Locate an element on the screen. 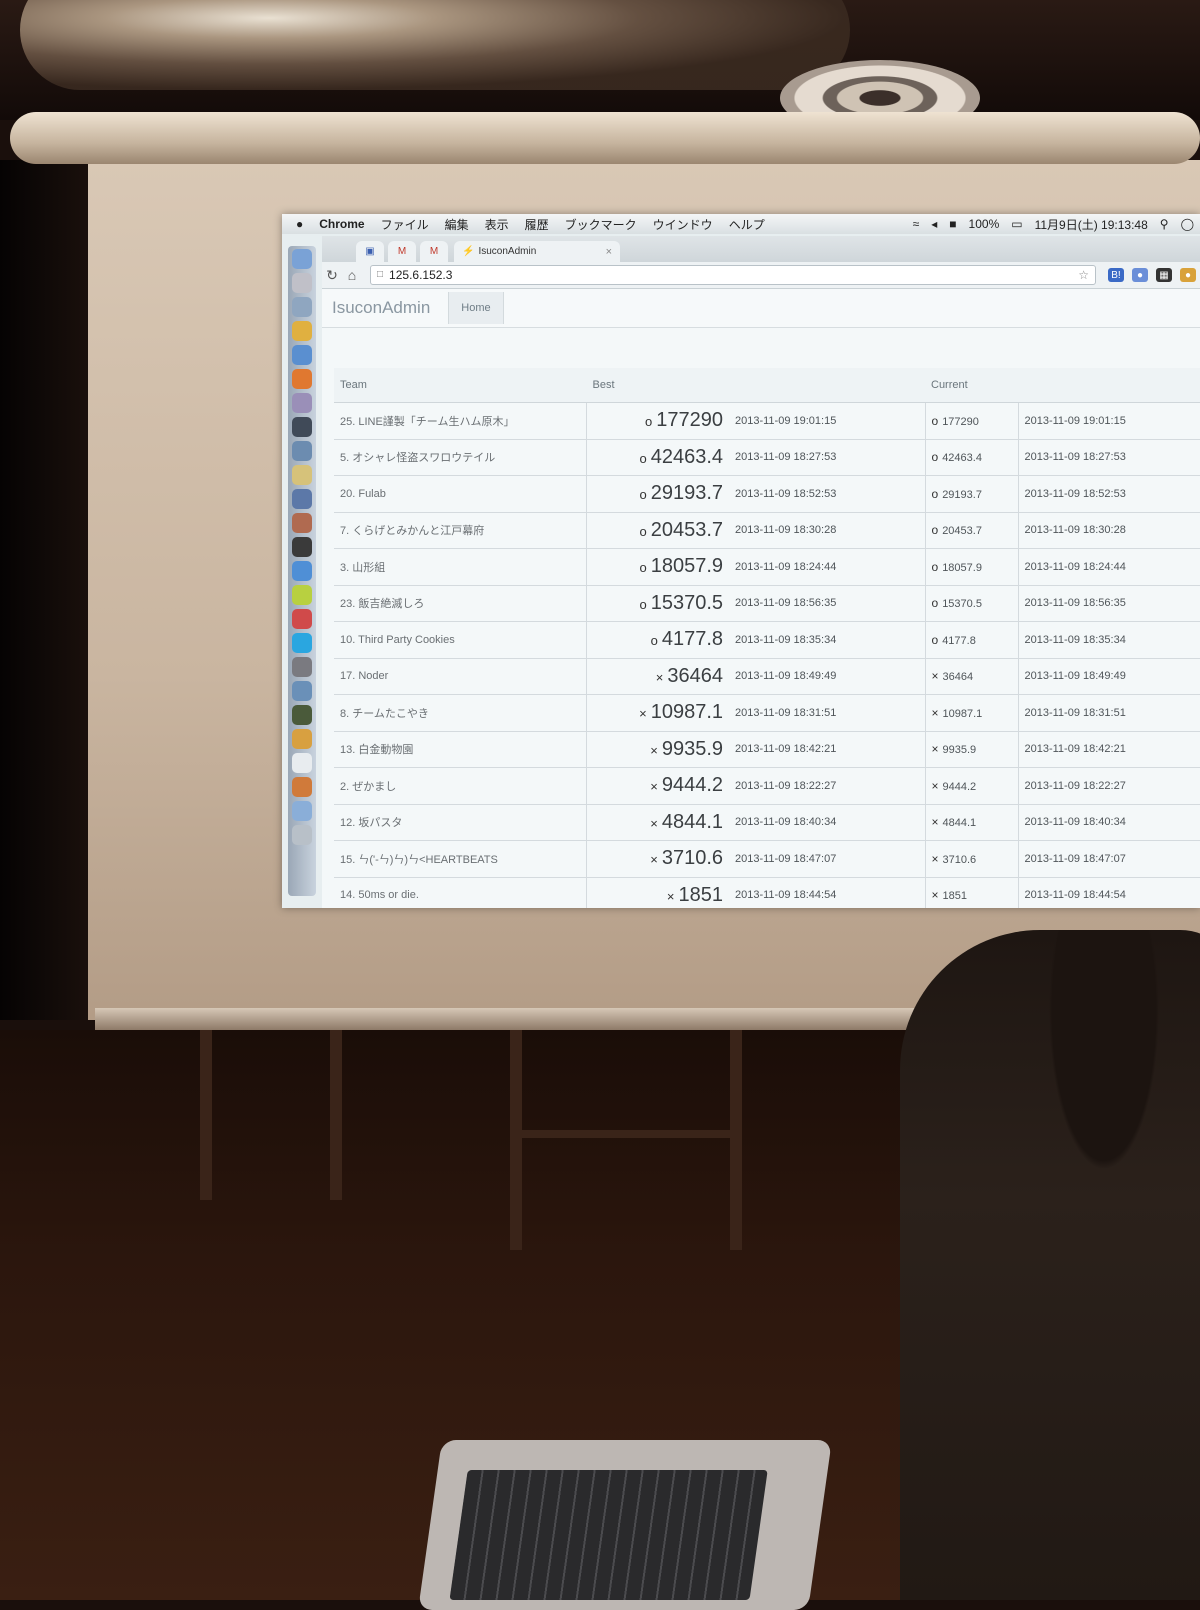  team-name: 5. オシャレ怪盗スワロウテイル is located at coordinates (418, 458).